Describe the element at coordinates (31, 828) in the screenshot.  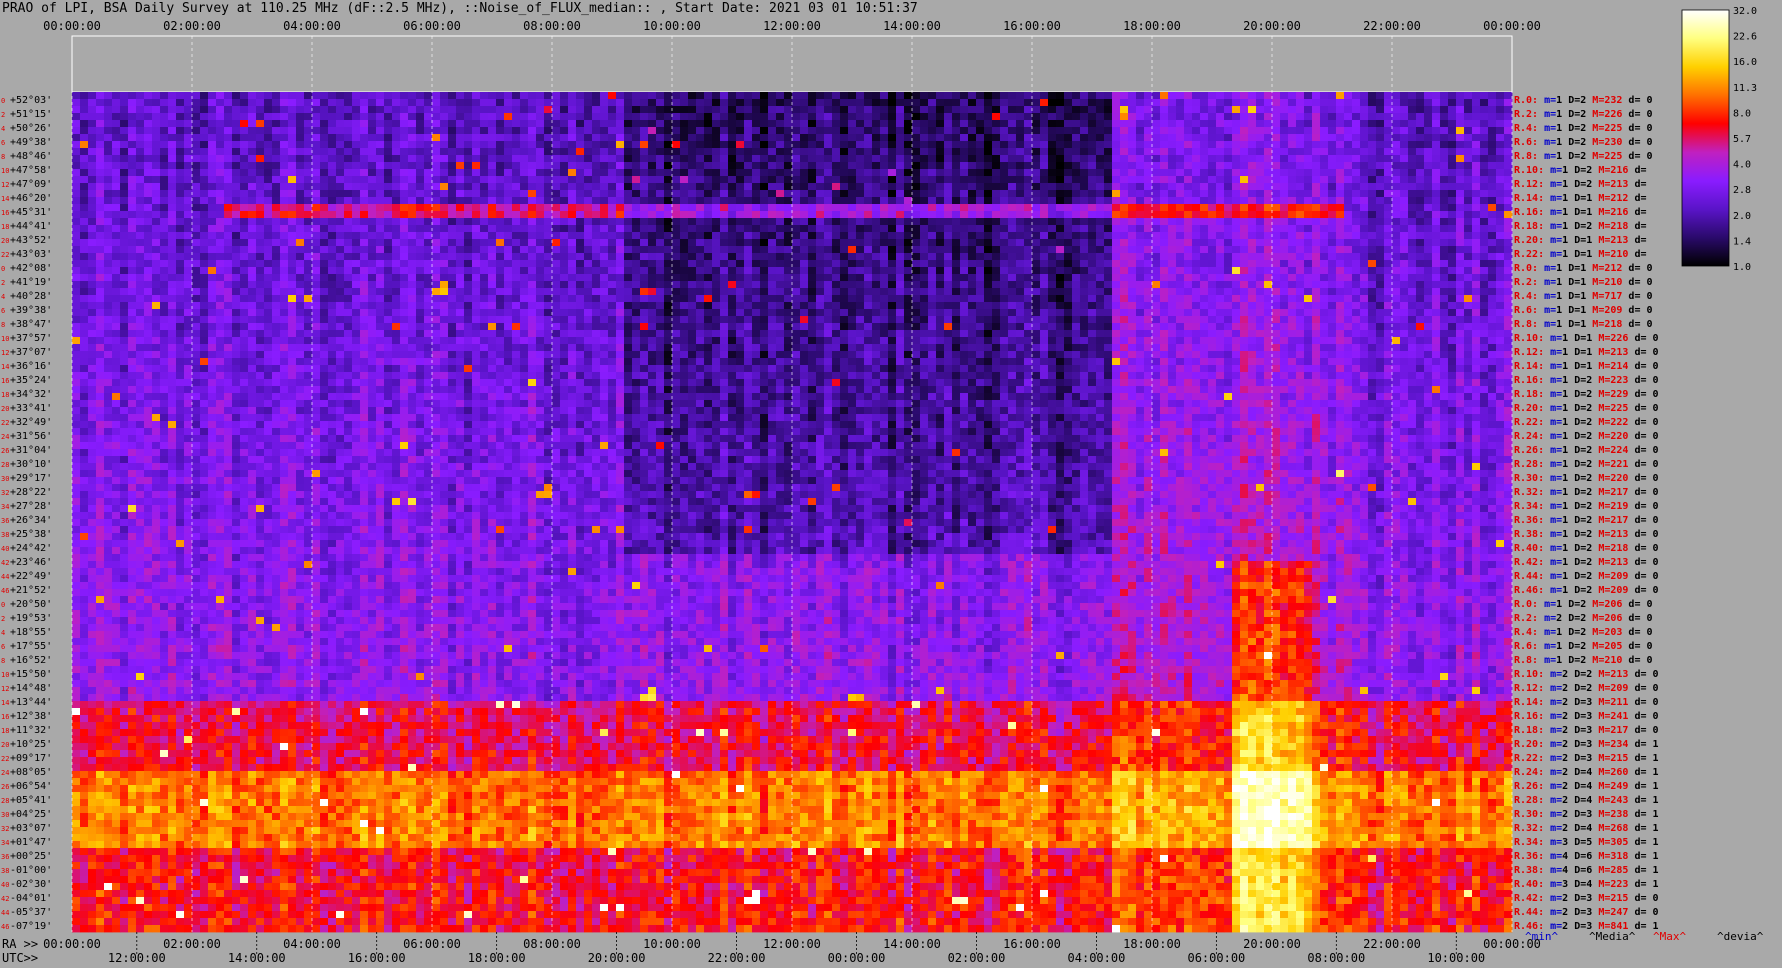
I see `declination-label: +03°07'` at that location.